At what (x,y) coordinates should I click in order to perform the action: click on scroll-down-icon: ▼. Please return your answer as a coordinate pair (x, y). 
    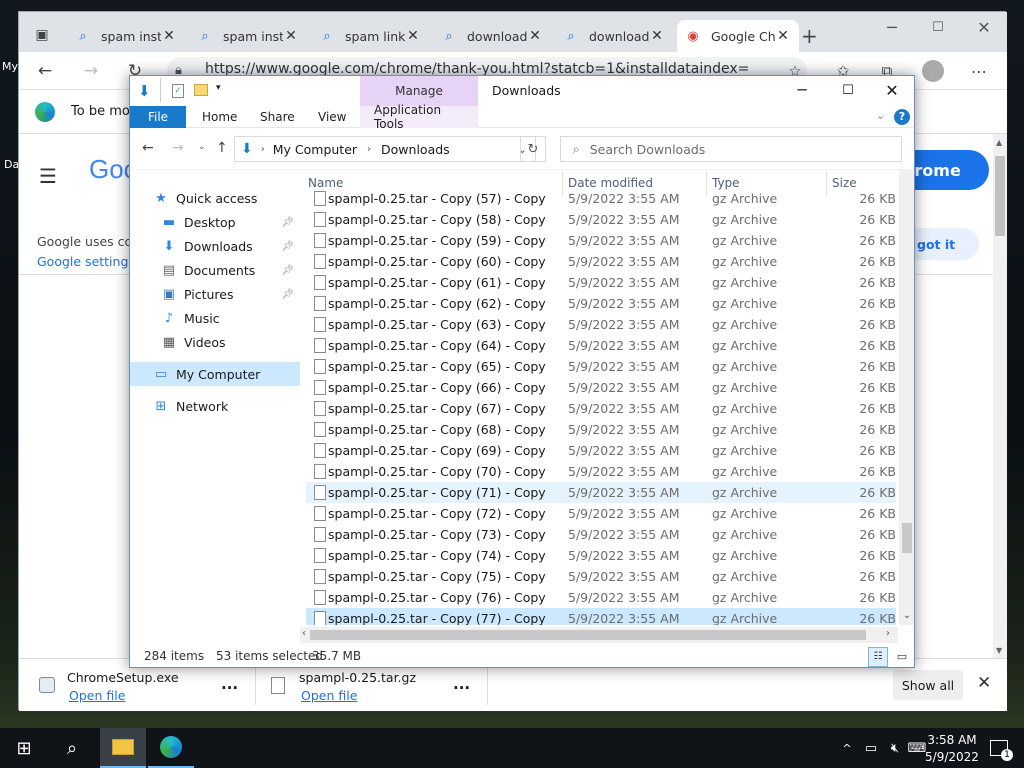
    Looking at the image, I should click on (999, 650).